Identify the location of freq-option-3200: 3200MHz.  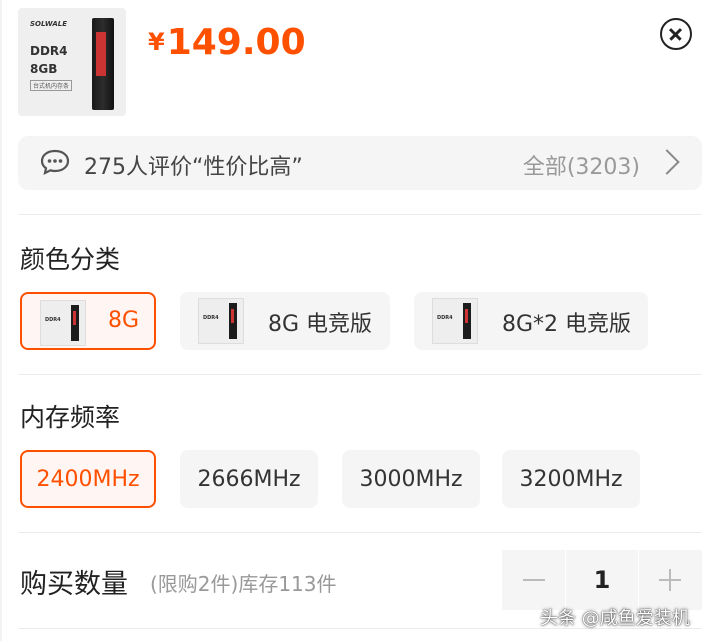
(571, 479).